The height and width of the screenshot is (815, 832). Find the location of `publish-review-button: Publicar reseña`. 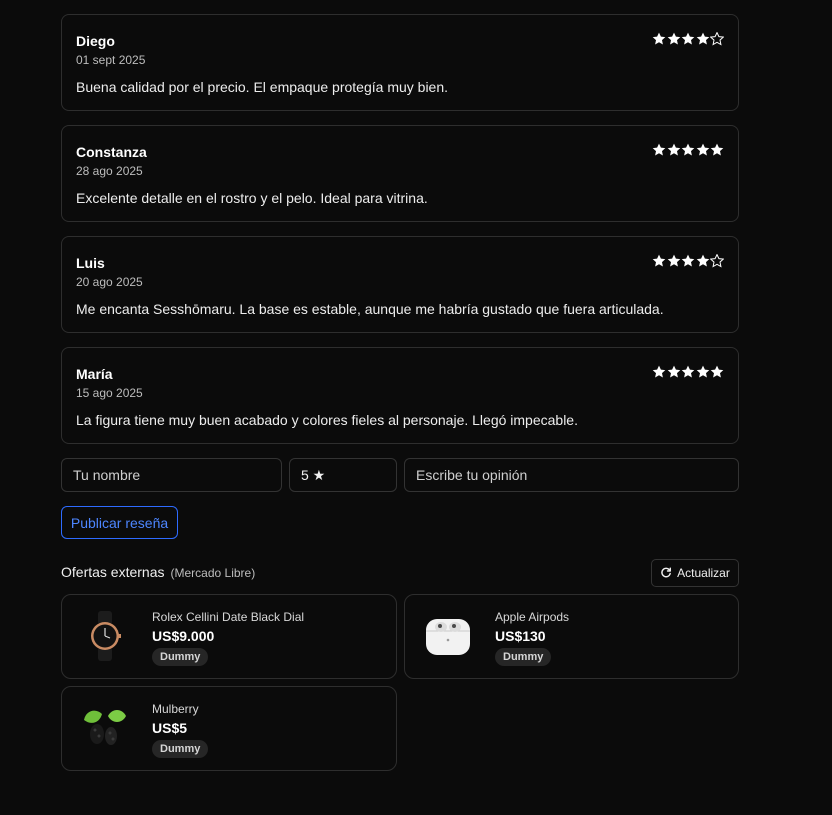

publish-review-button: Publicar reseña is located at coordinates (119, 522).